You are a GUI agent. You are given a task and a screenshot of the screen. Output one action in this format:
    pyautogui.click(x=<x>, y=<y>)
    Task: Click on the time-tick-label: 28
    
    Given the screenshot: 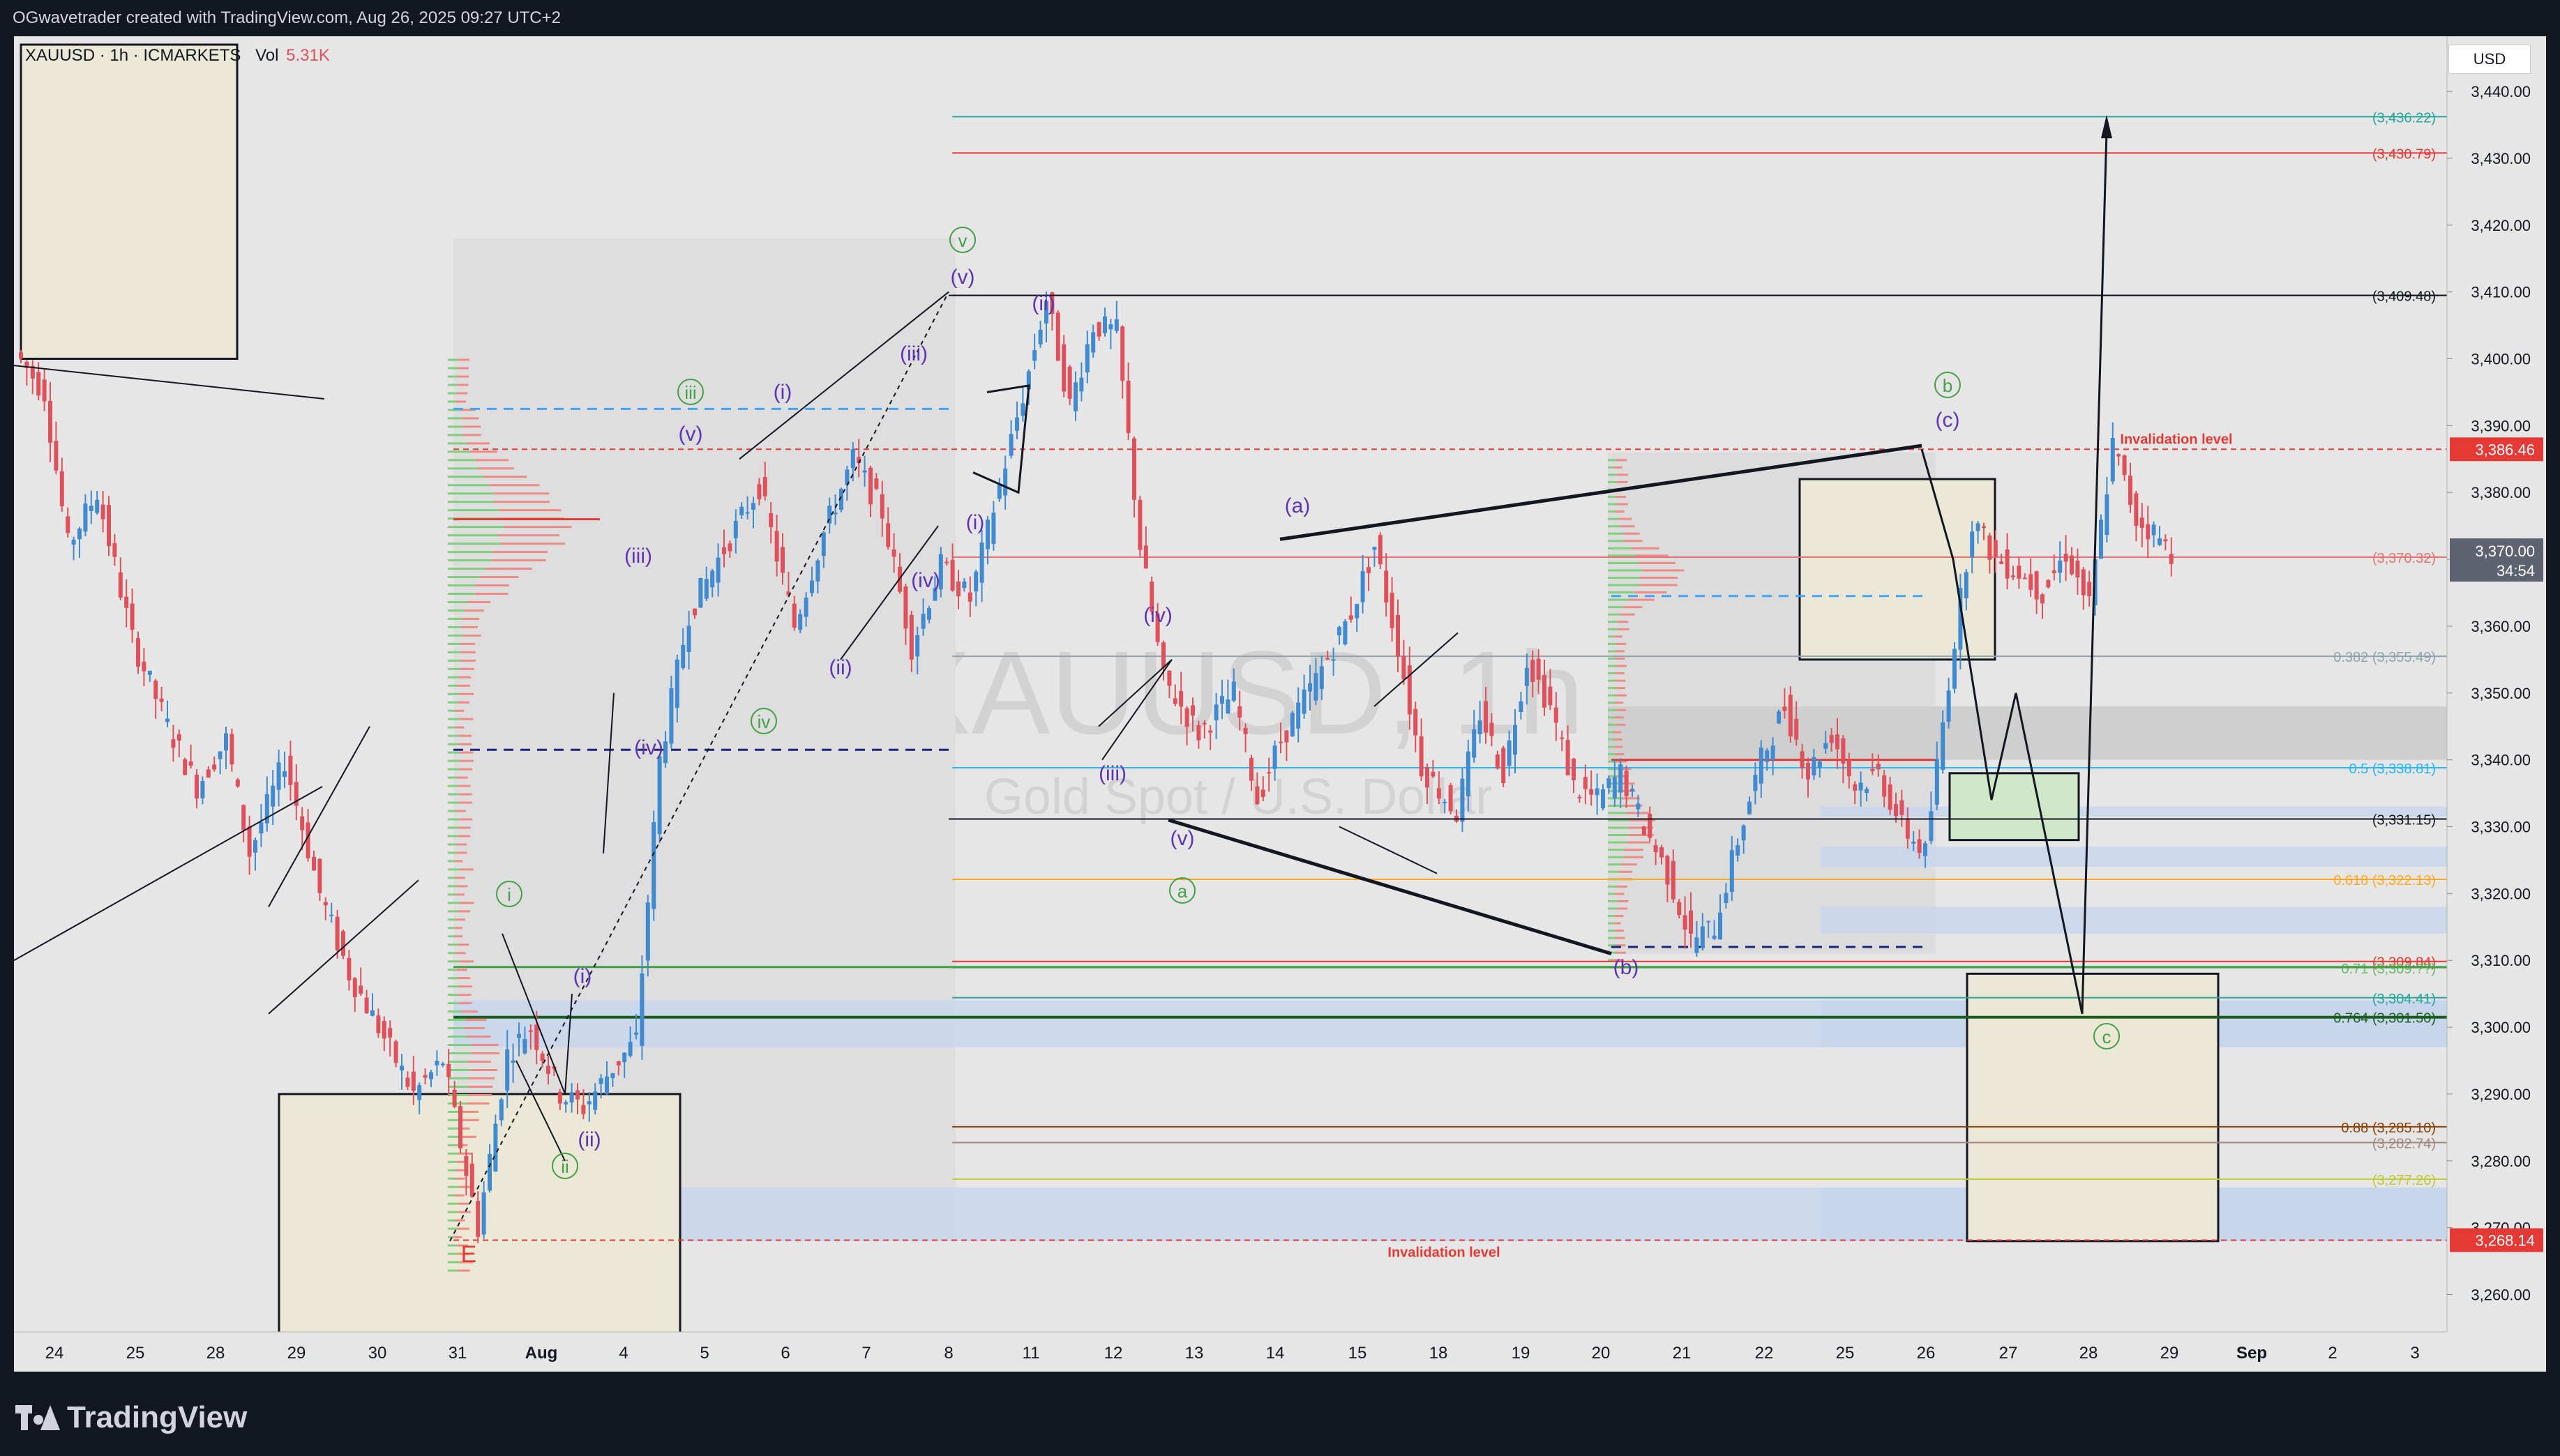 What is the action you would take?
    pyautogui.click(x=2088, y=1353)
    